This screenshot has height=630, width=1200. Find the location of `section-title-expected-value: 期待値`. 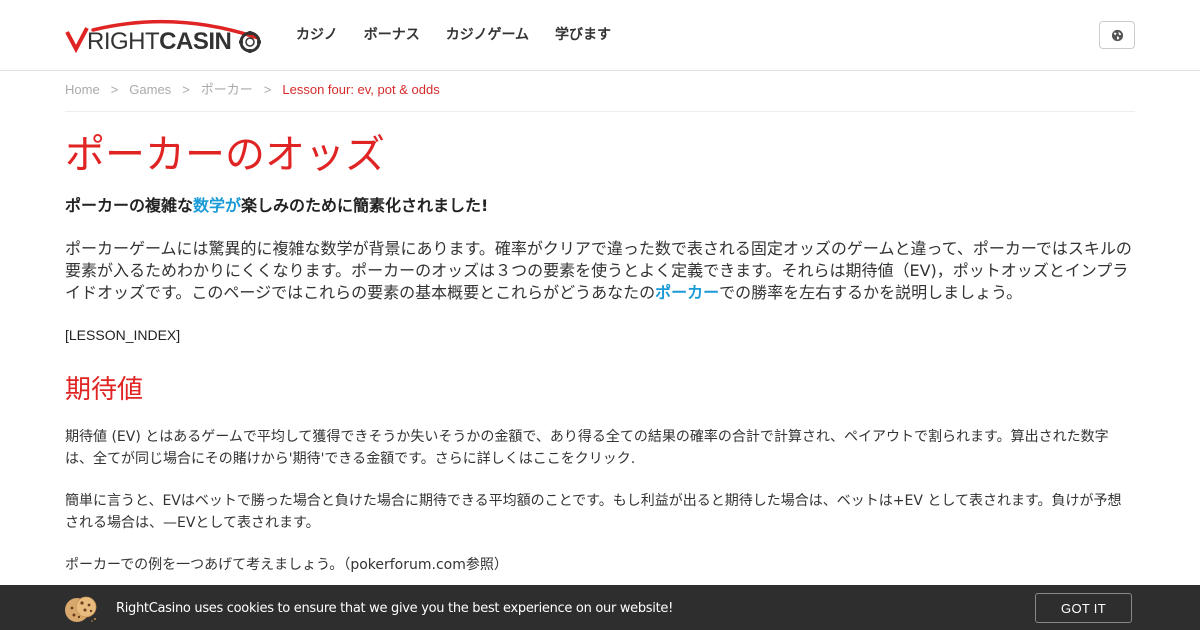

section-title-expected-value: 期待値 is located at coordinates (104, 390).